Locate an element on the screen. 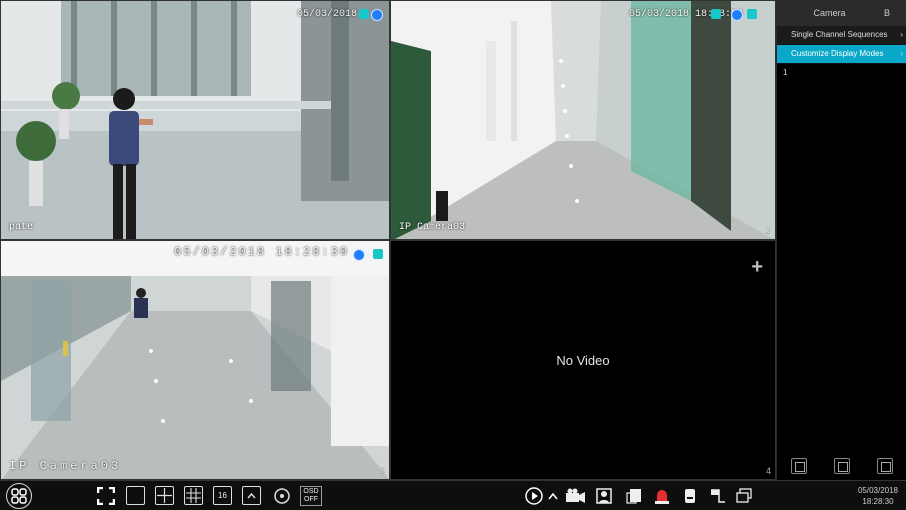 The width and height of the screenshot is (906, 510). layout-16-label: 16 is located at coordinates (222, 495).